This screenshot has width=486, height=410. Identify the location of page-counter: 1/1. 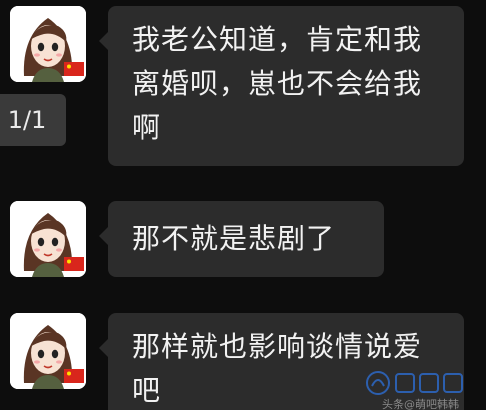
(33, 120).